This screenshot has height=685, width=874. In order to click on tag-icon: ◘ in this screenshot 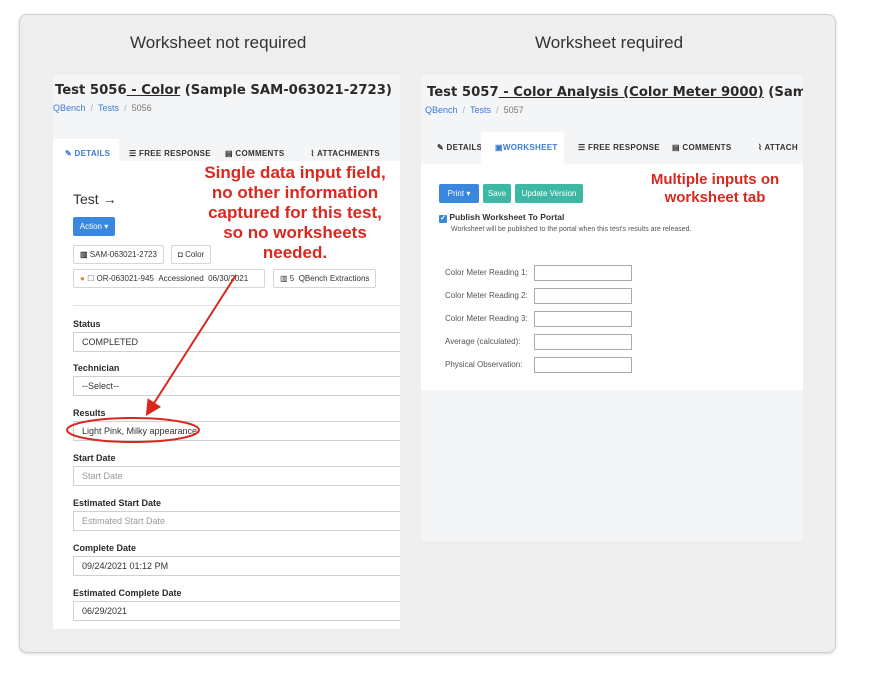, I will do `click(180, 254)`.